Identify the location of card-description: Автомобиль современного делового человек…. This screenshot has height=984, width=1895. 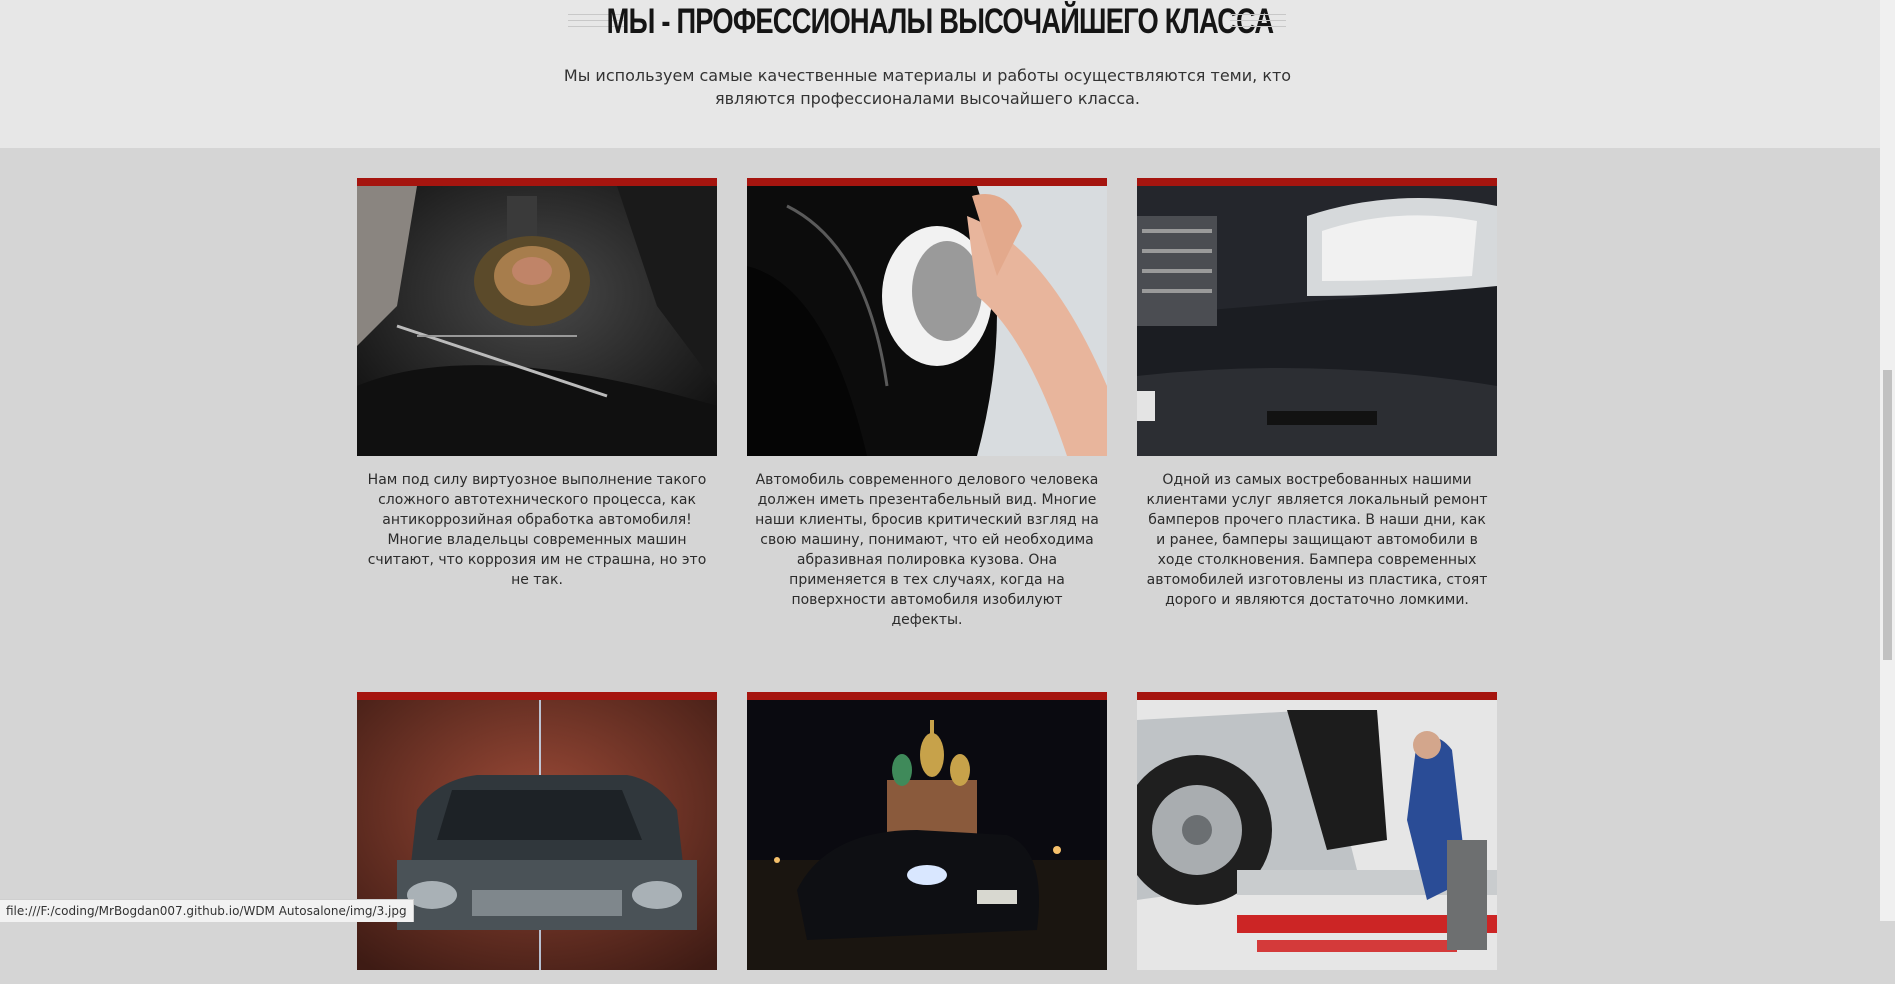
(927, 550).